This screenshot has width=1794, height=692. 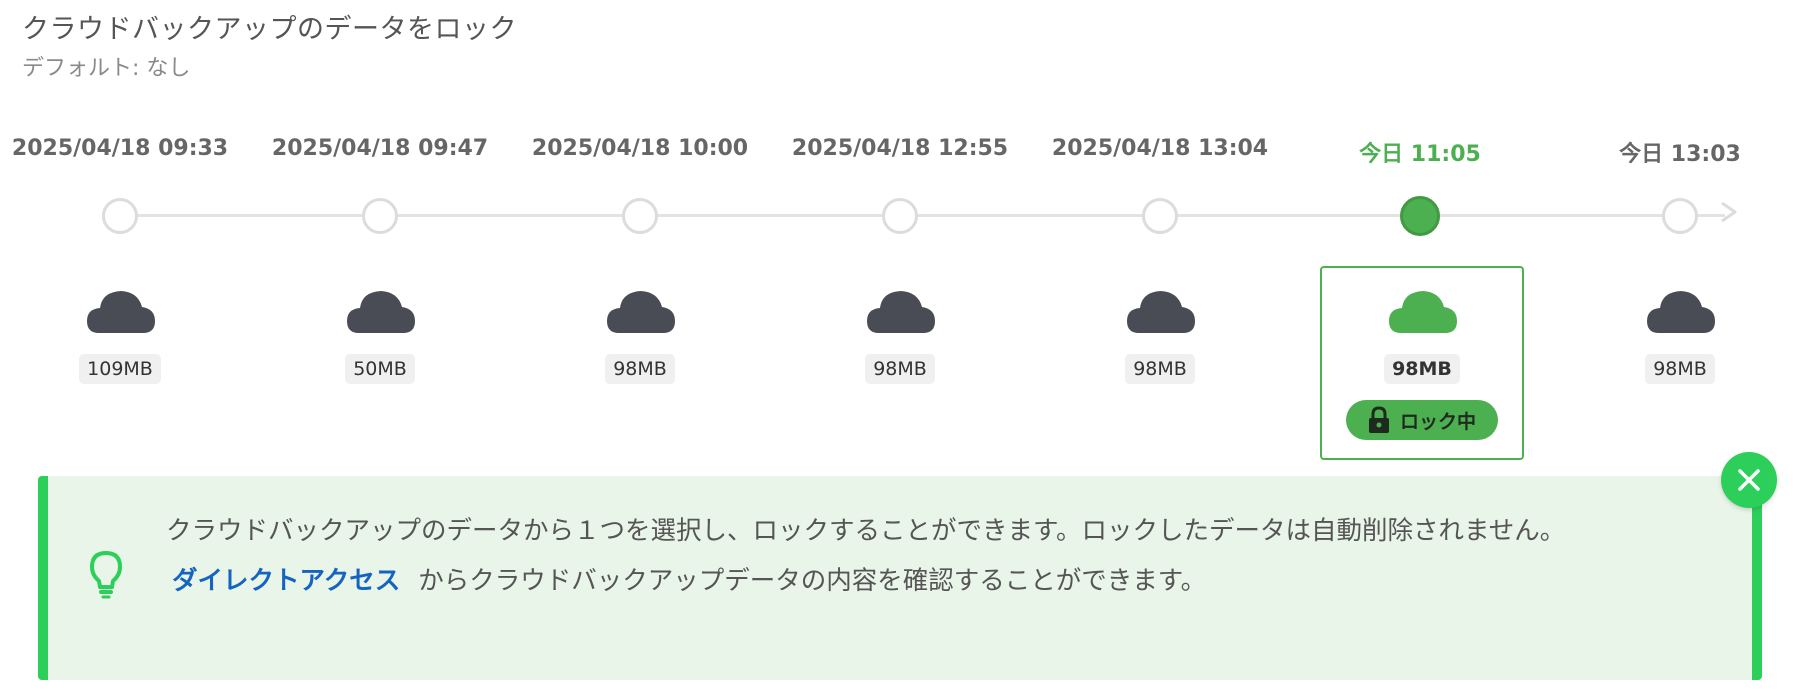 I want to click on snapshot-date: 2025/04/18 13:04, so click(x=1160, y=148).